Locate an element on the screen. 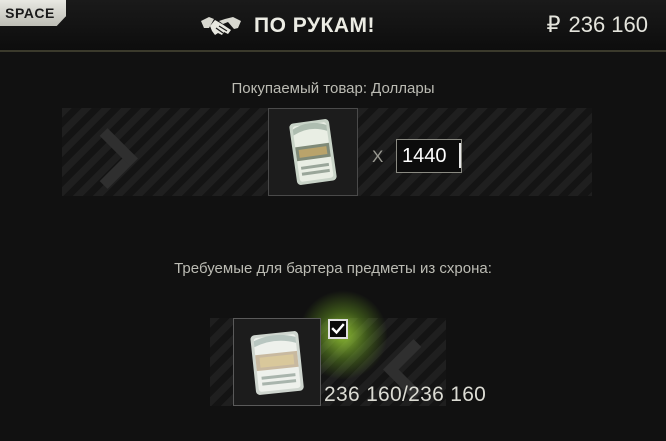 The width and height of the screenshot is (666, 441). balance-display: ₽ 236 160 is located at coordinates (597, 25).